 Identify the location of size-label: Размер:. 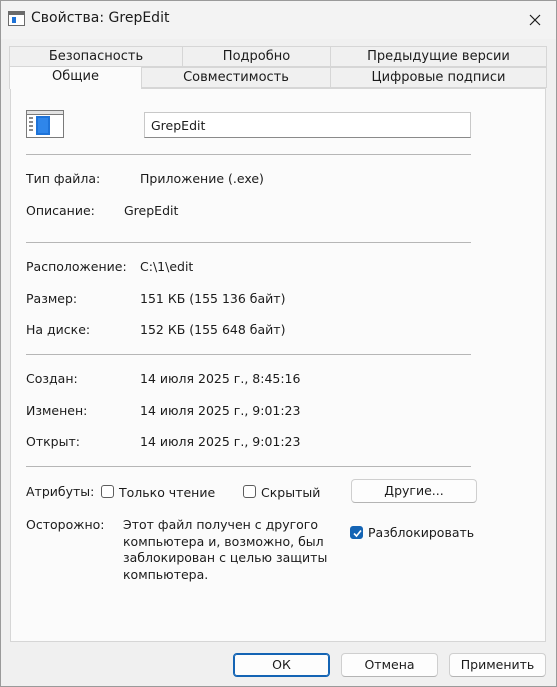
(52, 298).